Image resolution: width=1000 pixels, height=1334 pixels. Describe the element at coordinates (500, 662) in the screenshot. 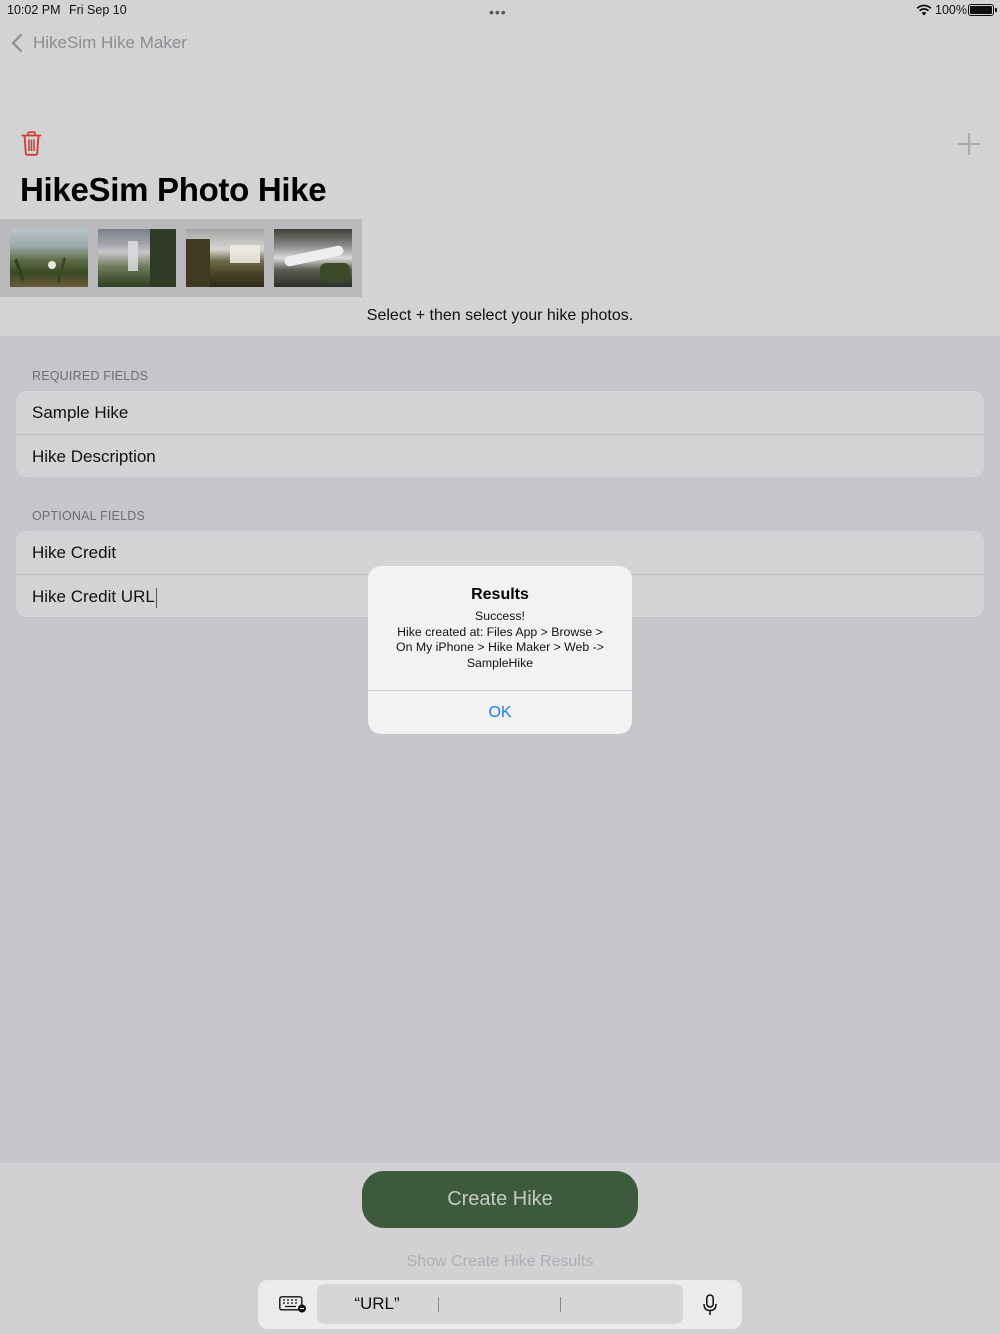

I see `alert-message-line: SampleHike` at that location.